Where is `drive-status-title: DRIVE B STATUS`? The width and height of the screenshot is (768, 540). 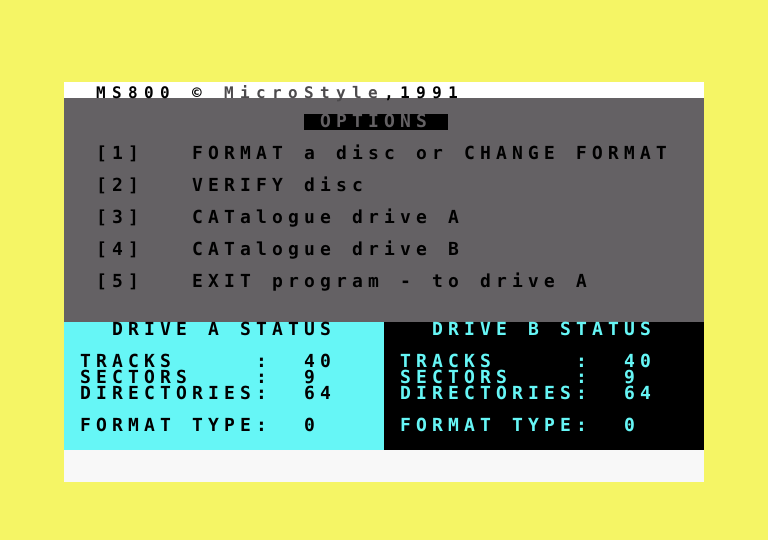 drive-status-title: DRIVE B STATUS is located at coordinates (544, 330).